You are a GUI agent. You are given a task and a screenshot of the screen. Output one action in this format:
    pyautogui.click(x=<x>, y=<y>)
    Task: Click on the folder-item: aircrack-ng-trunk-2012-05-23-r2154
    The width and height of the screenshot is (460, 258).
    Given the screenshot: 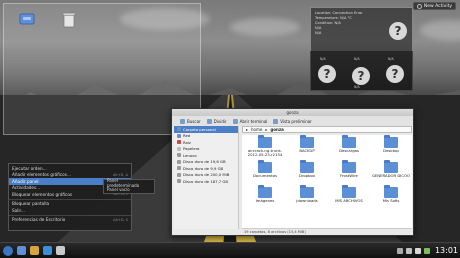 What is the action you would take?
    pyautogui.click(x=265, y=147)
    